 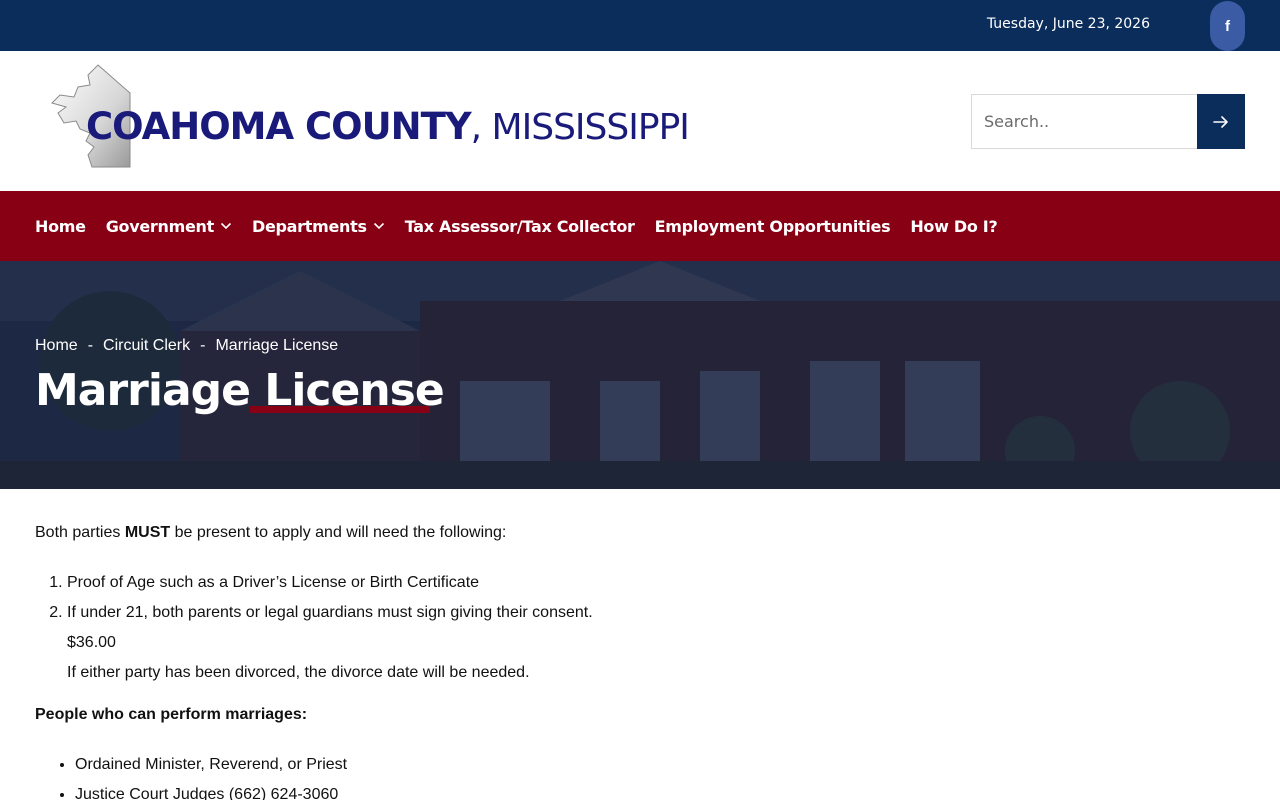 I want to click on logo-text: COAHOMA COUNTY, MISSISSIPPI, so click(x=388, y=126).